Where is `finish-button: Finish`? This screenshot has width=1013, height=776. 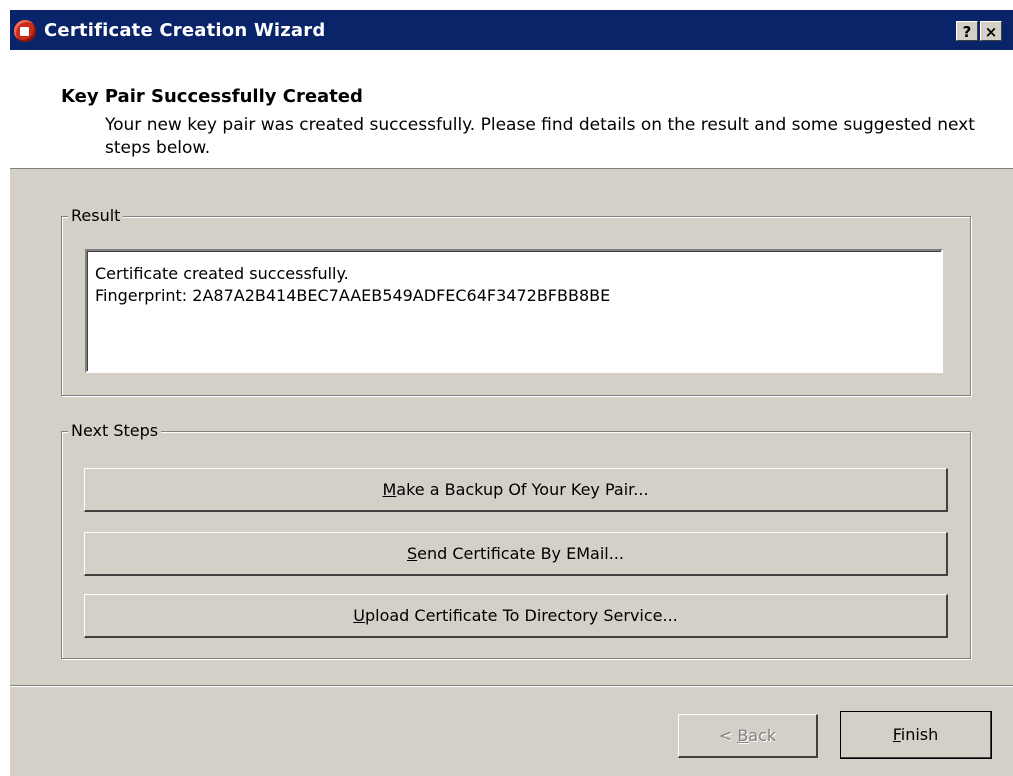 finish-button: Finish is located at coordinates (916, 735).